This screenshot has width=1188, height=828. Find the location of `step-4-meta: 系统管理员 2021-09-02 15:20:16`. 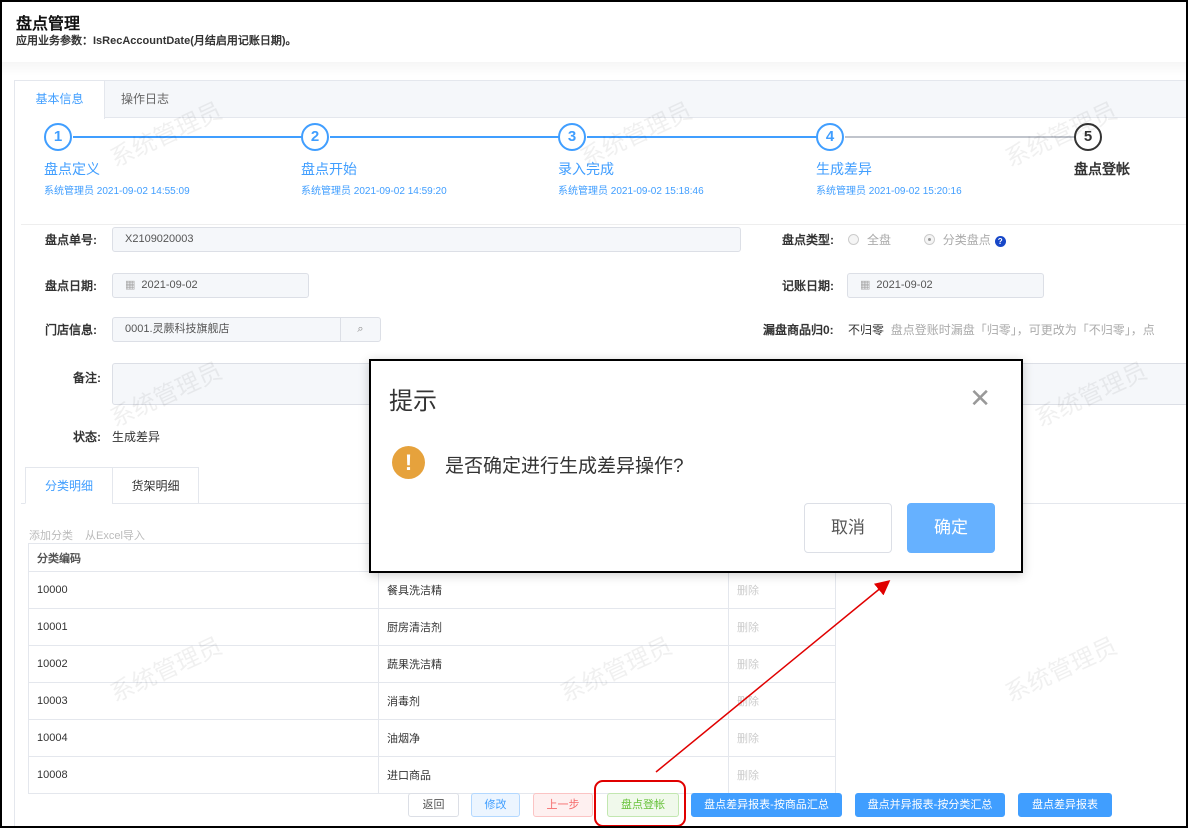

step-4-meta: 系统管理员 2021-09-02 15:20:16 is located at coordinates (889, 191).